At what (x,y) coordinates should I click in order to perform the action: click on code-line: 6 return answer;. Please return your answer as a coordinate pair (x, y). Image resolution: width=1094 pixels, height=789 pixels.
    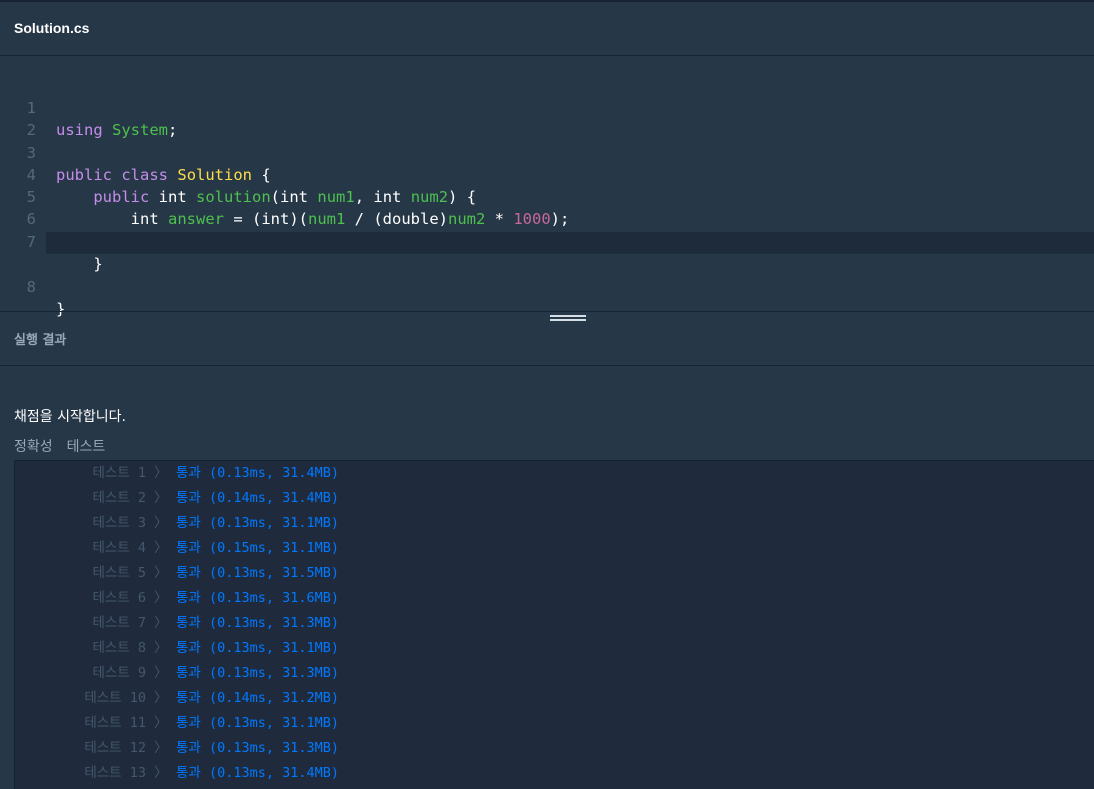
    Looking at the image, I should click on (547, 218).